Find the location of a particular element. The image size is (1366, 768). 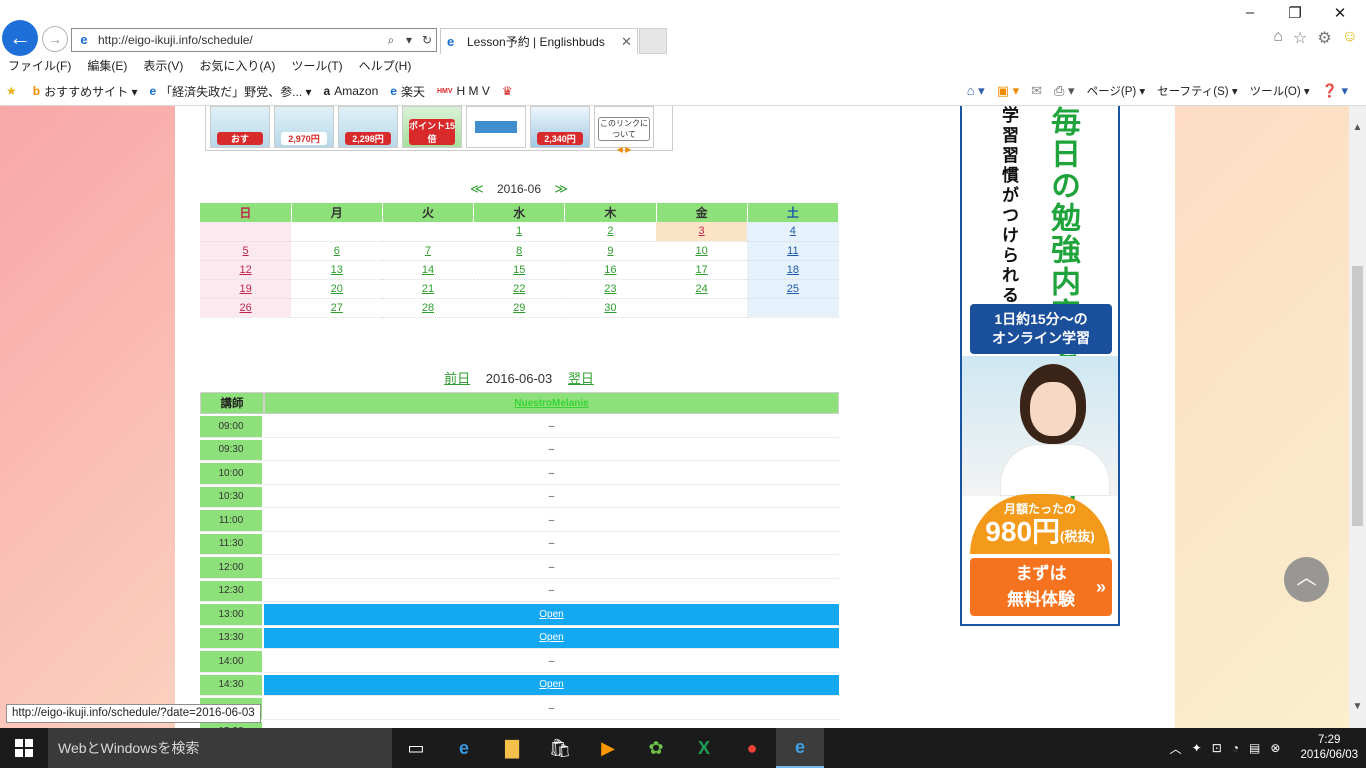

app-icon: ✿ is located at coordinates (656, 748).